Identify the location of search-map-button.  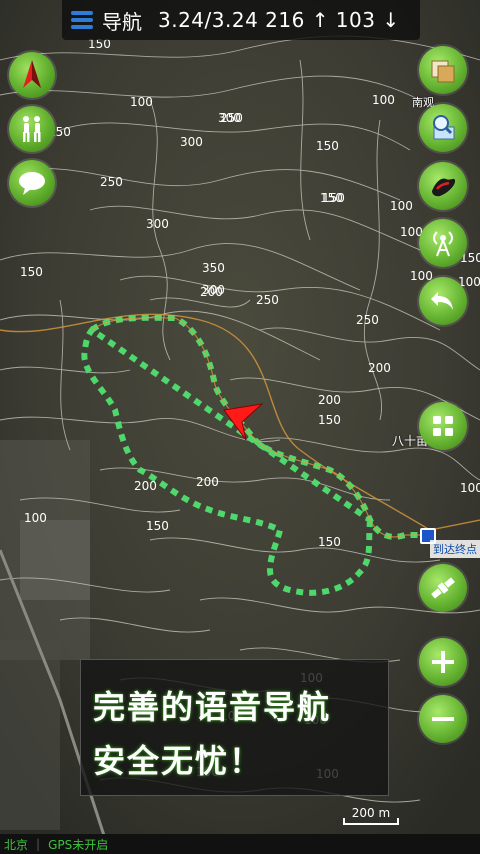
(443, 128).